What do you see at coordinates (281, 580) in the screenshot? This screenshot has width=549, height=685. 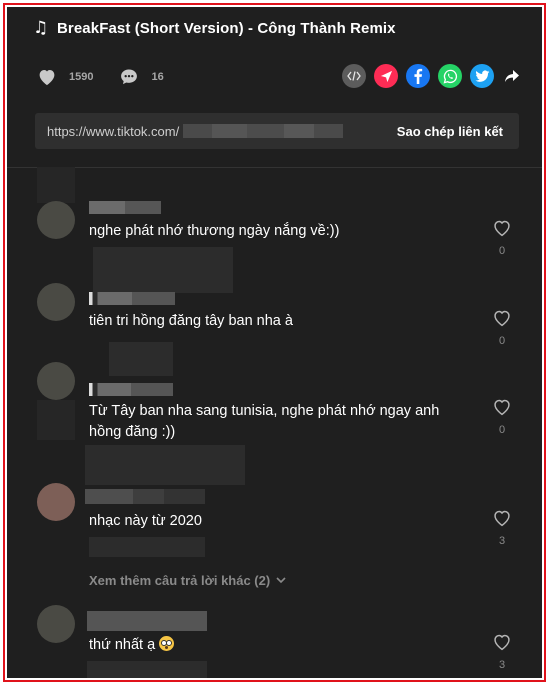 I see `chevron-down-icon` at bounding box center [281, 580].